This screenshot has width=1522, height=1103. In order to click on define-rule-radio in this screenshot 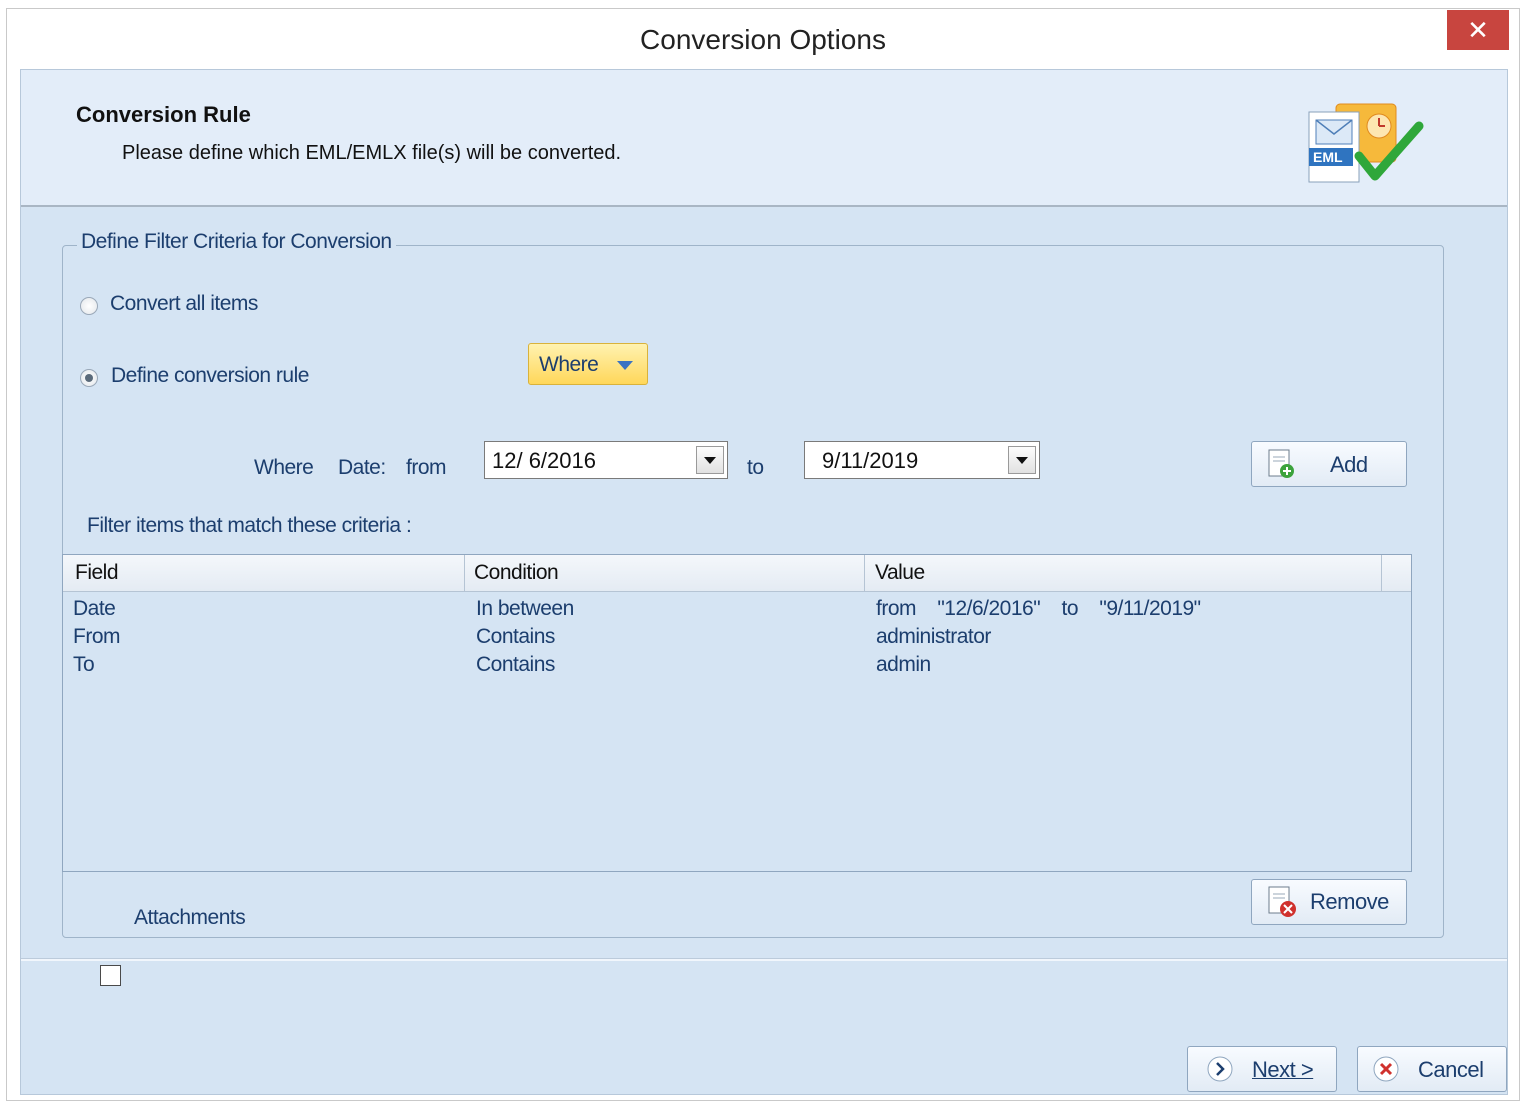, I will do `click(89, 378)`.